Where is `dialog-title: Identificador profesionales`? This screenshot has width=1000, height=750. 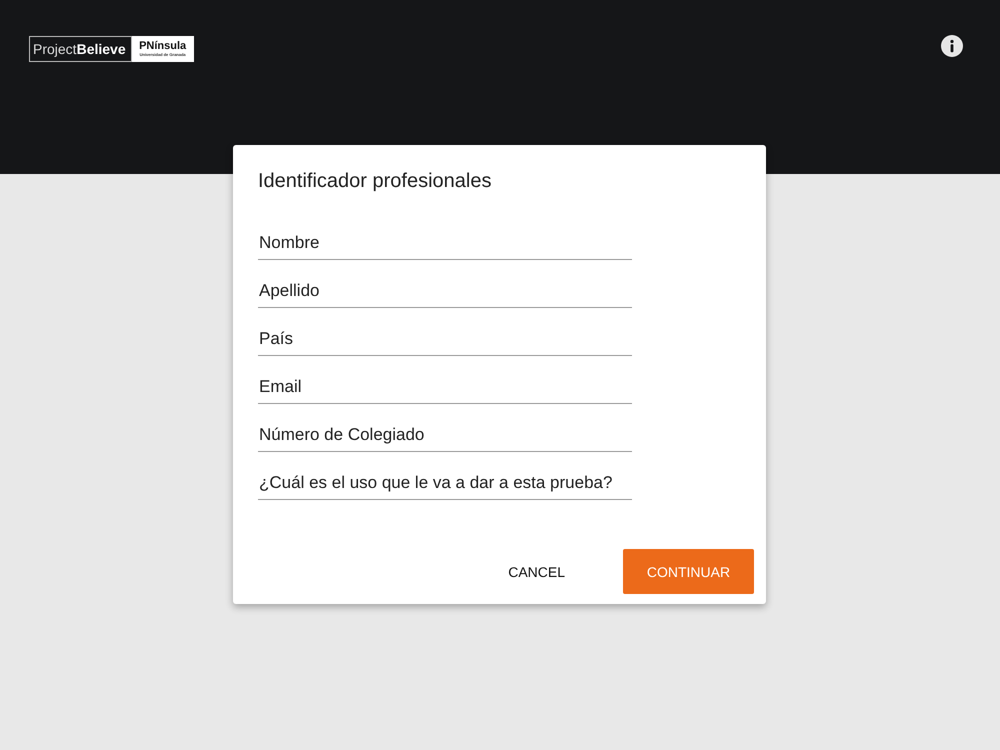 dialog-title: Identificador profesionales is located at coordinates (375, 181).